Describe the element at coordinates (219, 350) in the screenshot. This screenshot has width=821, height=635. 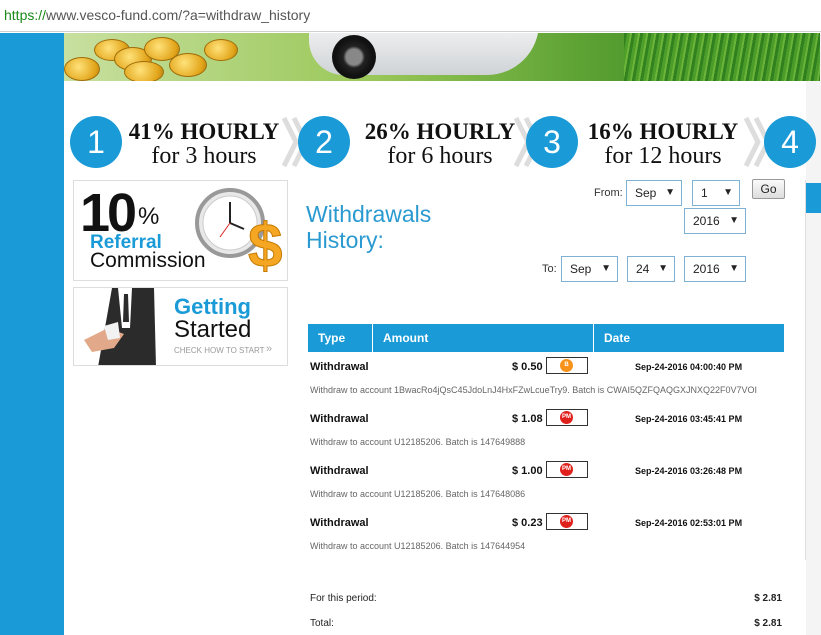
I see `check-how-to-start-text: CHECK HOW TO START` at that location.